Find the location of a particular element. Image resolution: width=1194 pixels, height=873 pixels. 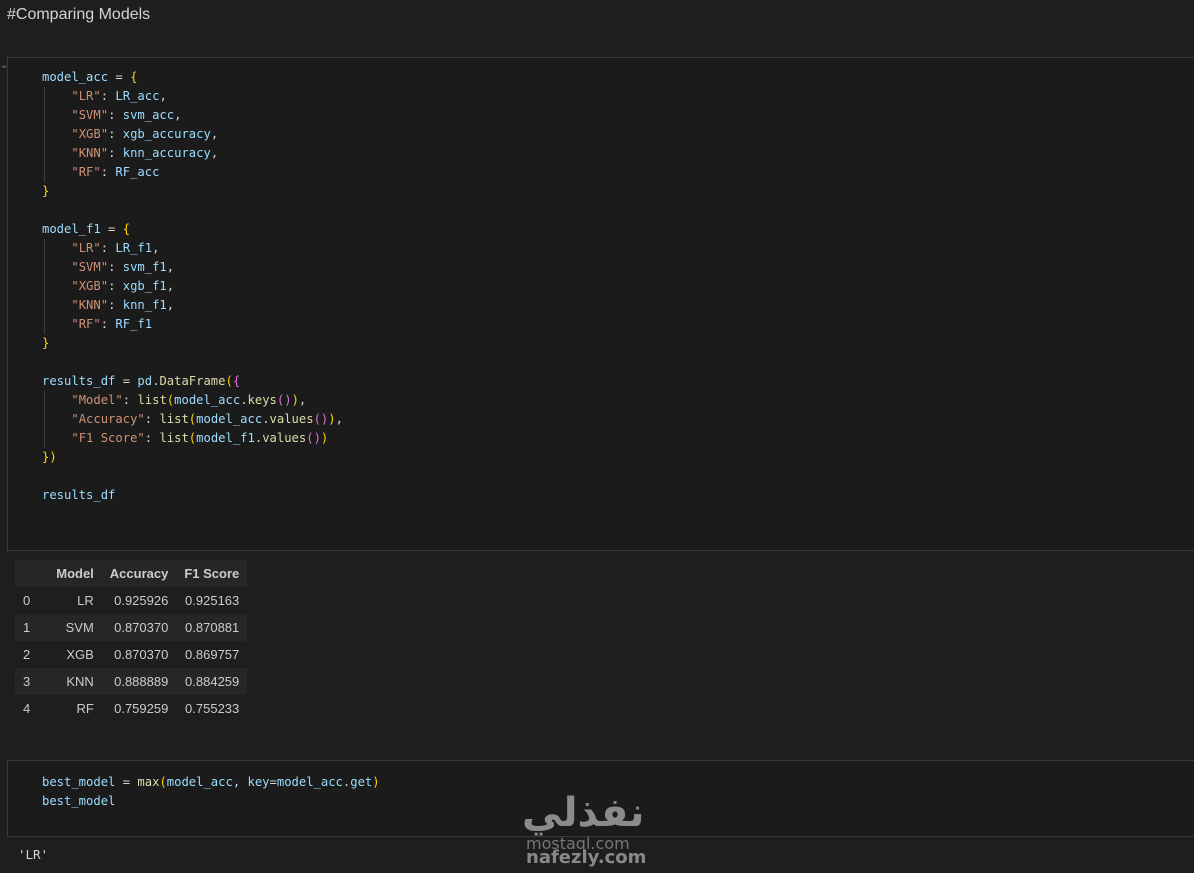

cell-f1-score: 0.870881 is located at coordinates (212, 627).